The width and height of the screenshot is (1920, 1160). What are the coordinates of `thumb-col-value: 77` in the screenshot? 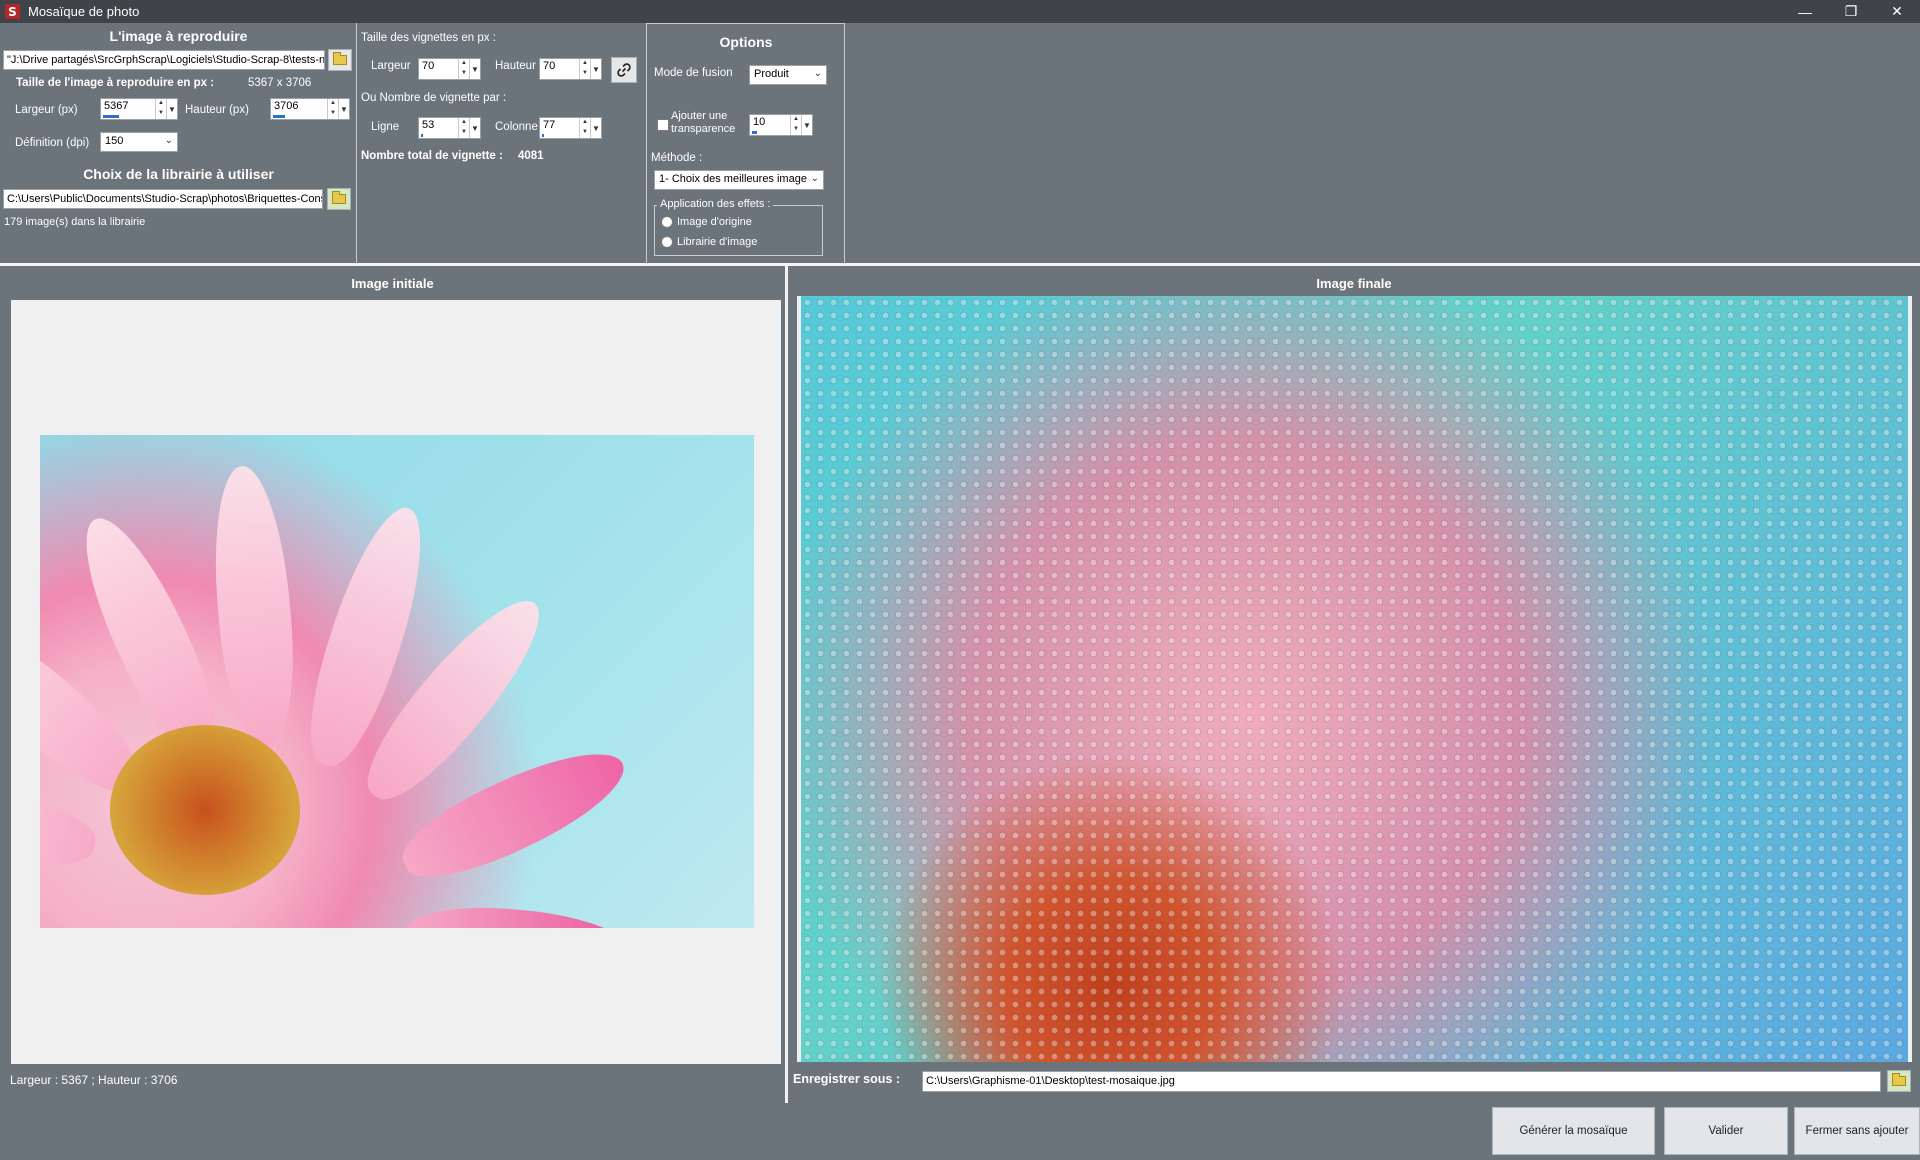 It's located at (549, 125).